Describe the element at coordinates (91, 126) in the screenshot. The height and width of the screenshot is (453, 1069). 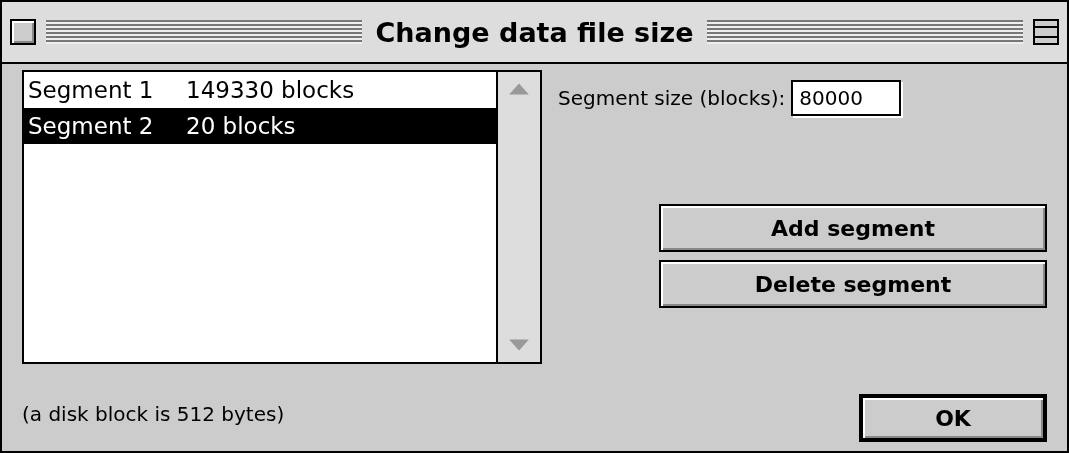
I see `segment-name: Segment 2` at that location.